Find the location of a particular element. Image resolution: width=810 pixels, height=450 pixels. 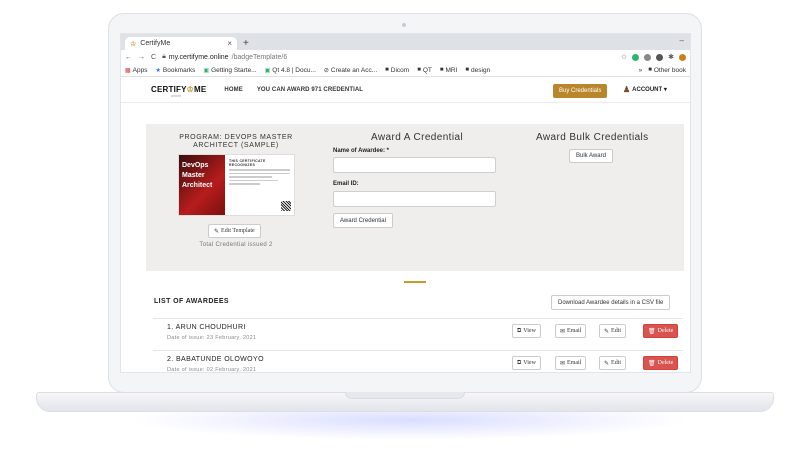

brand-logo: CERTIFY♔ME online is located at coordinates (178, 91).